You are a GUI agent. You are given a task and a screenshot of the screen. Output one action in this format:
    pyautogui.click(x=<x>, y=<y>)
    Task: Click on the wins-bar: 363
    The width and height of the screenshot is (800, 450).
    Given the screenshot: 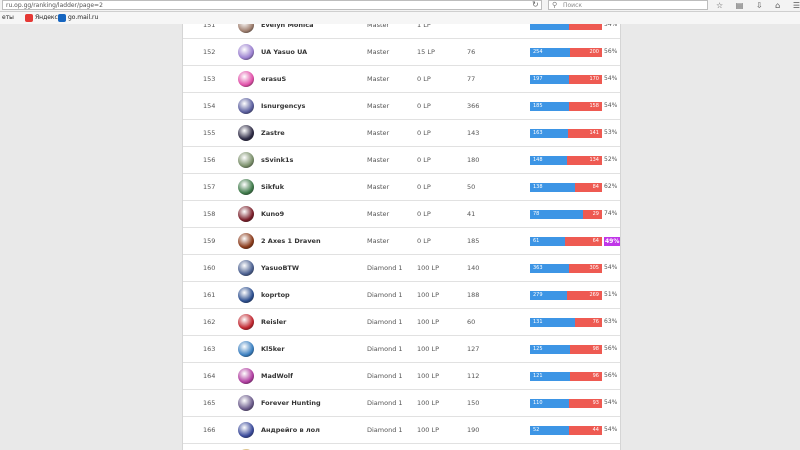 What is the action you would take?
    pyautogui.click(x=549, y=268)
    